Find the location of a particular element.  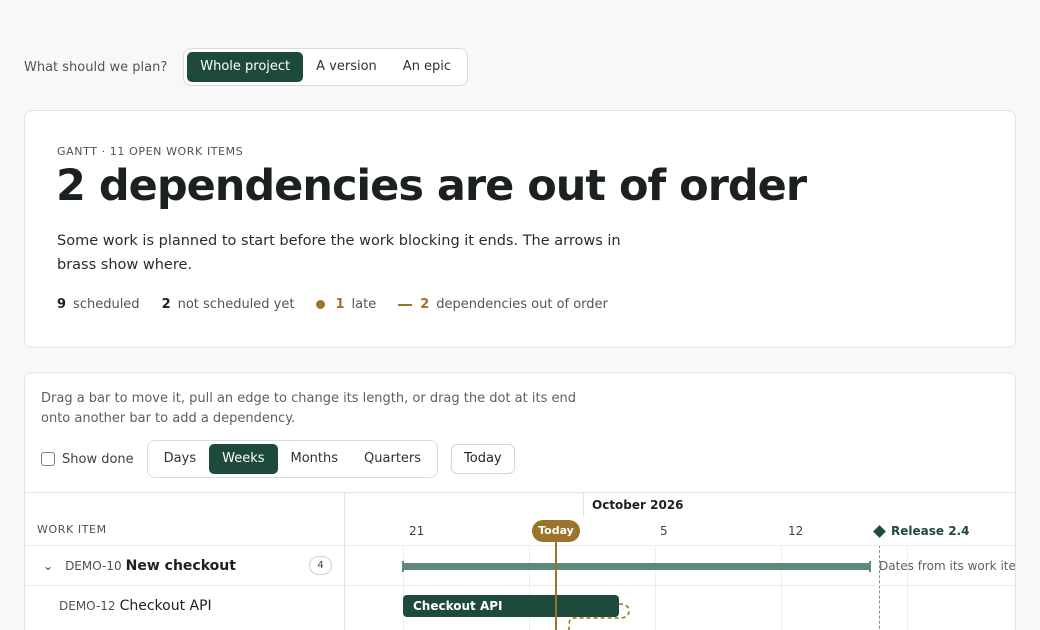

work-item-title: Checkout API is located at coordinates (166, 606).